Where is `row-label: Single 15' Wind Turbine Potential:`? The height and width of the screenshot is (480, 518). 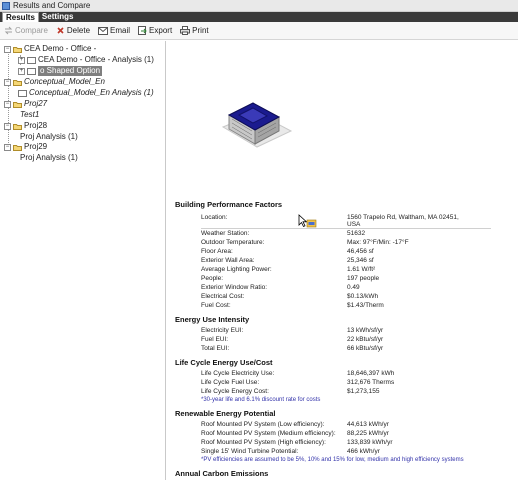
row-label: Single 15' Wind Turbine Potential: is located at coordinates (250, 451).